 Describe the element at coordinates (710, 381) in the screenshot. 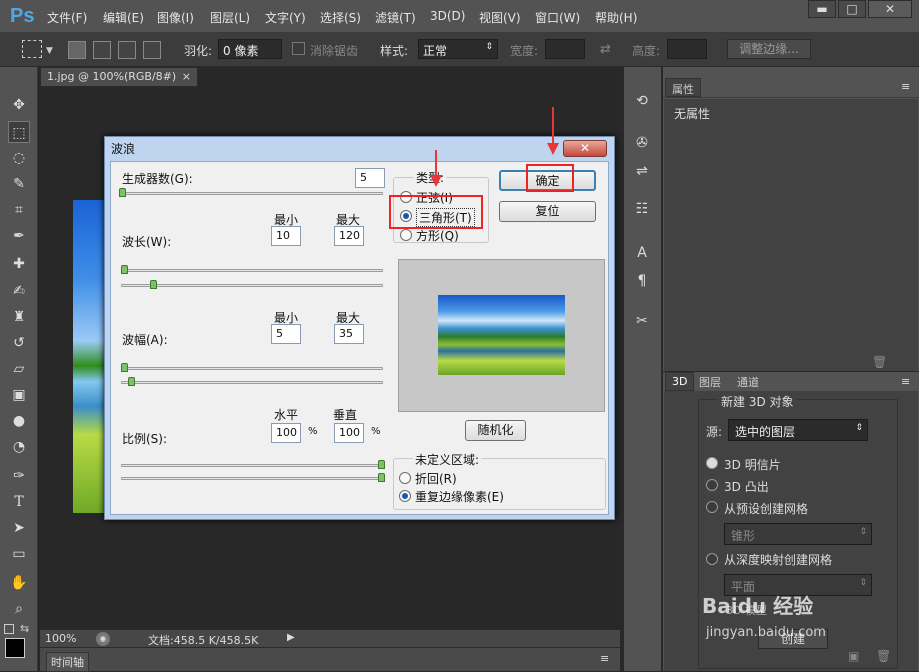

I see `tab-layers: 图层` at that location.